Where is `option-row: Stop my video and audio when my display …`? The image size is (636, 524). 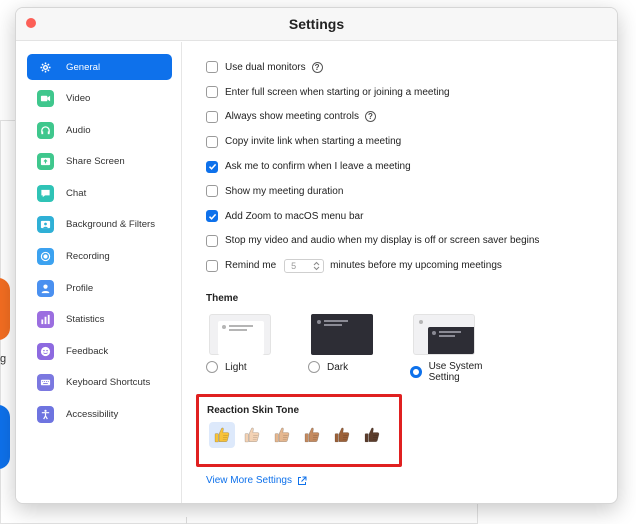
option-row: Stop my video and audio when my display … is located at coordinates (411, 241).